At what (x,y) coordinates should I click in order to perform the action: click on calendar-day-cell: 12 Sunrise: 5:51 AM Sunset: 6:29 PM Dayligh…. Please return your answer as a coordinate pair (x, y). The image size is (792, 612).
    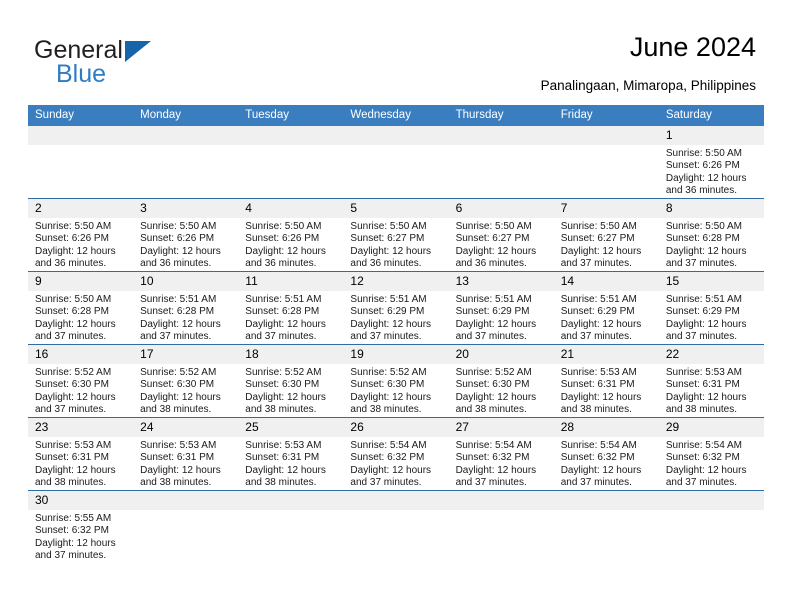
    Looking at the image, I should click on (396, 308).